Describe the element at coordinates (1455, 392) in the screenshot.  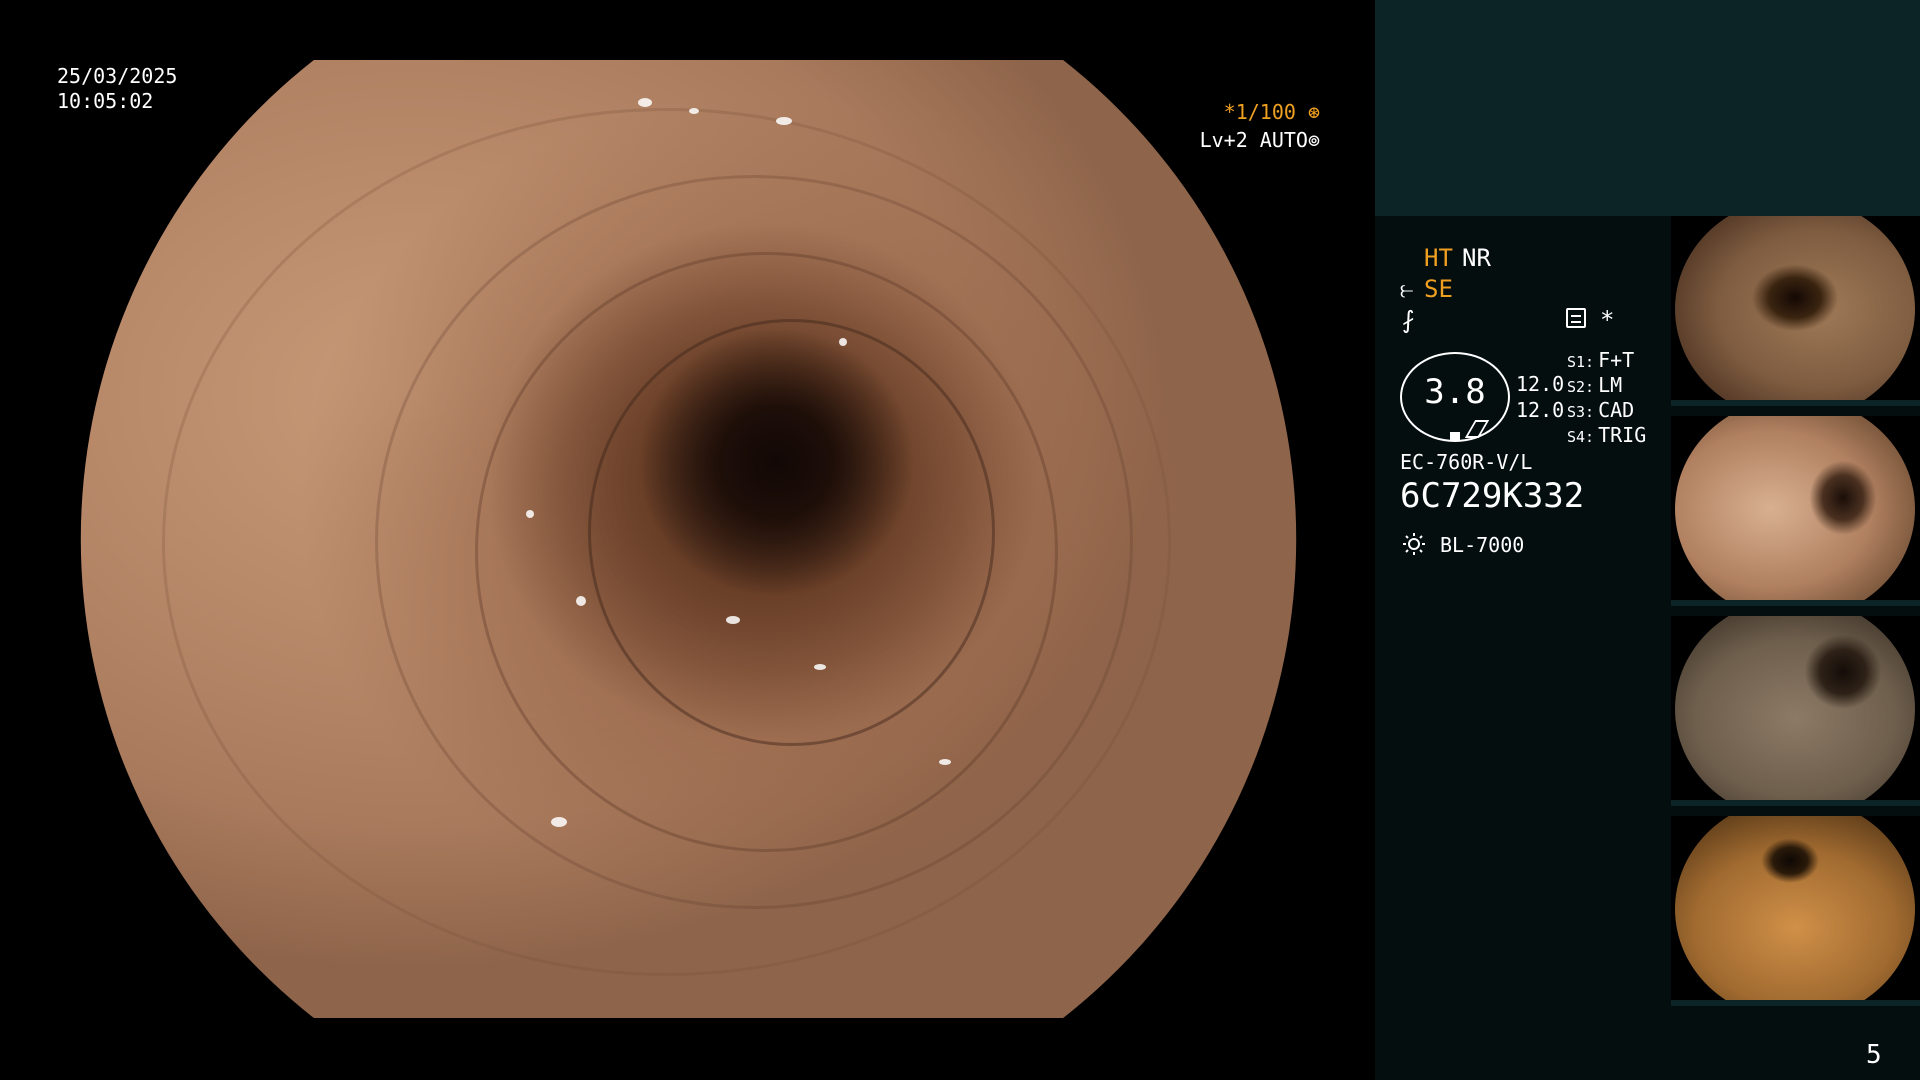
I see `zoom-gauge-value: 3.8` at that location.